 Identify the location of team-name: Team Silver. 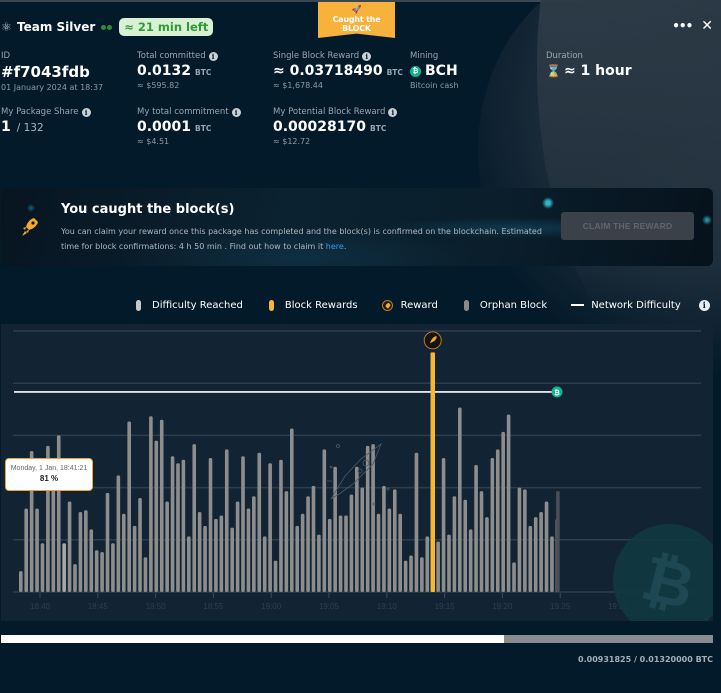
(56, 27).